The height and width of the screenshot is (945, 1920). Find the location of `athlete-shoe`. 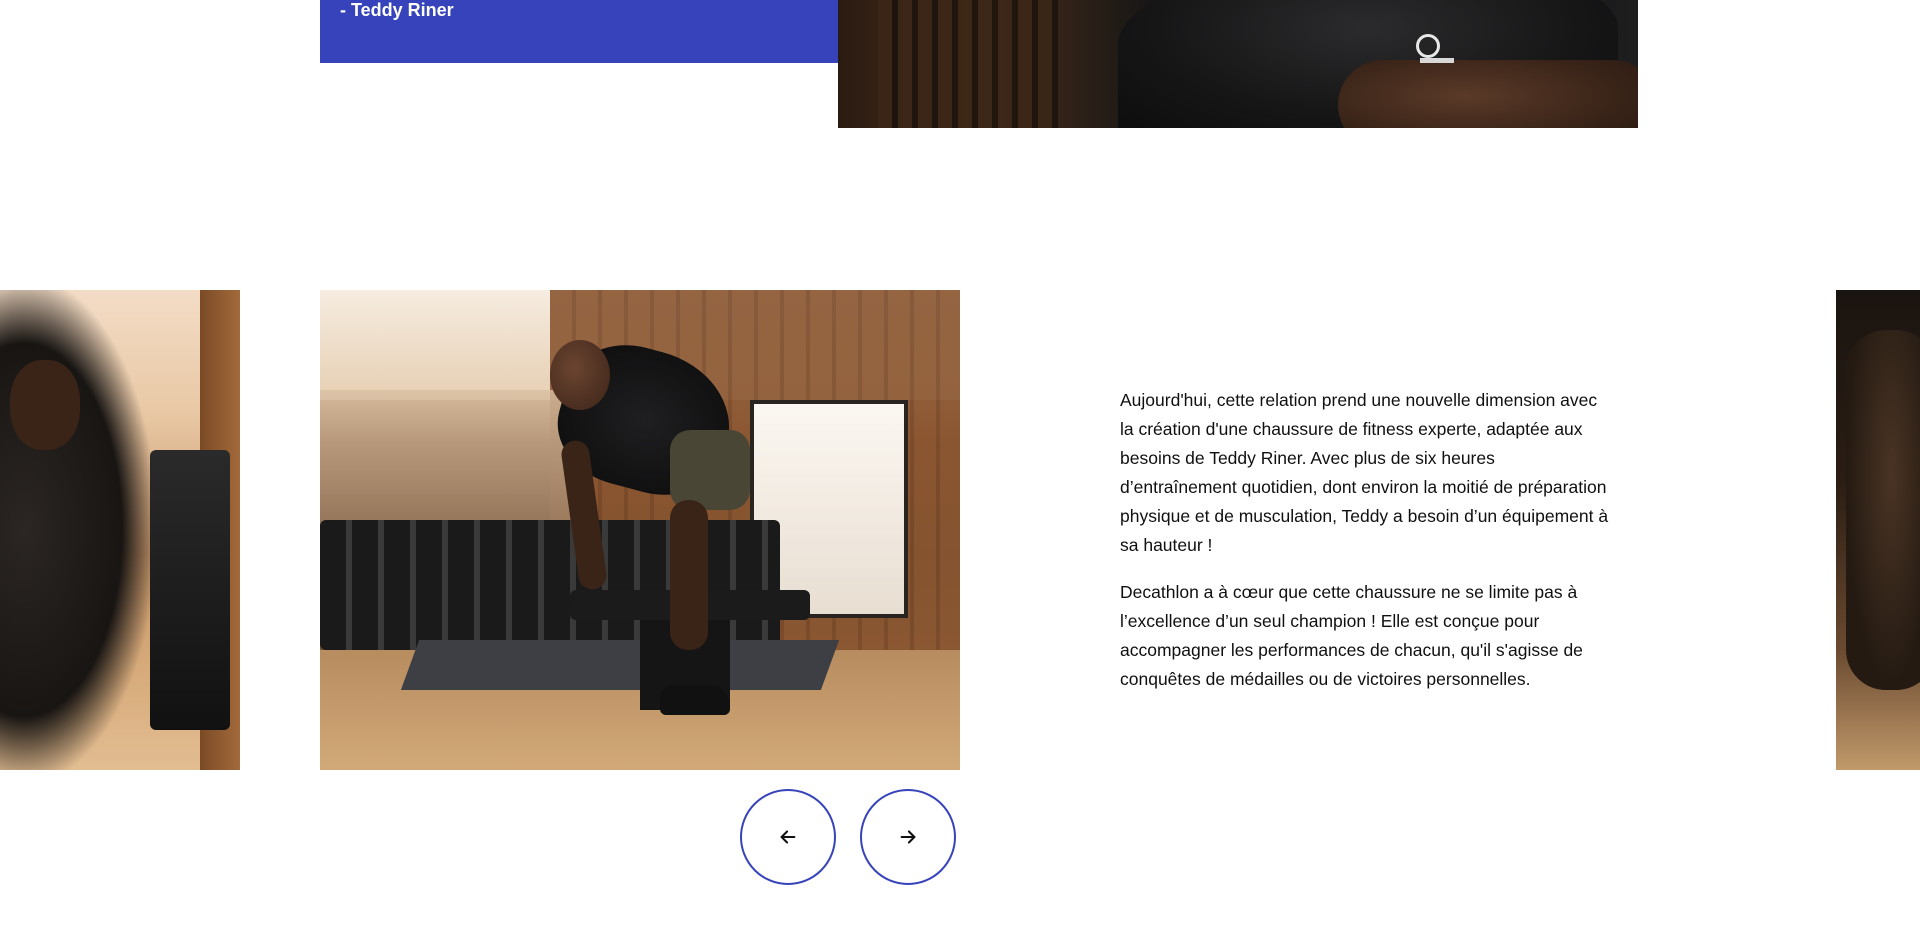

athlete-shoe is located at coordinates (695, 700).